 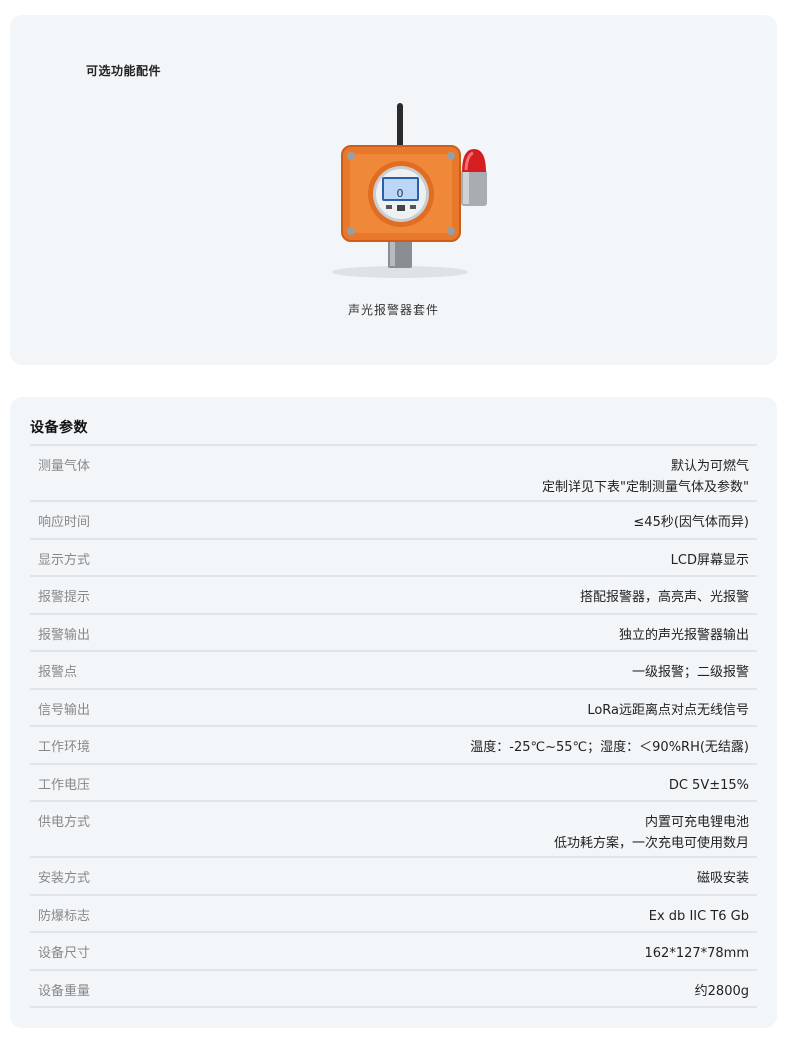 I want to click on param-value: 一级报警；二级报警, so click(x=690, y=672).